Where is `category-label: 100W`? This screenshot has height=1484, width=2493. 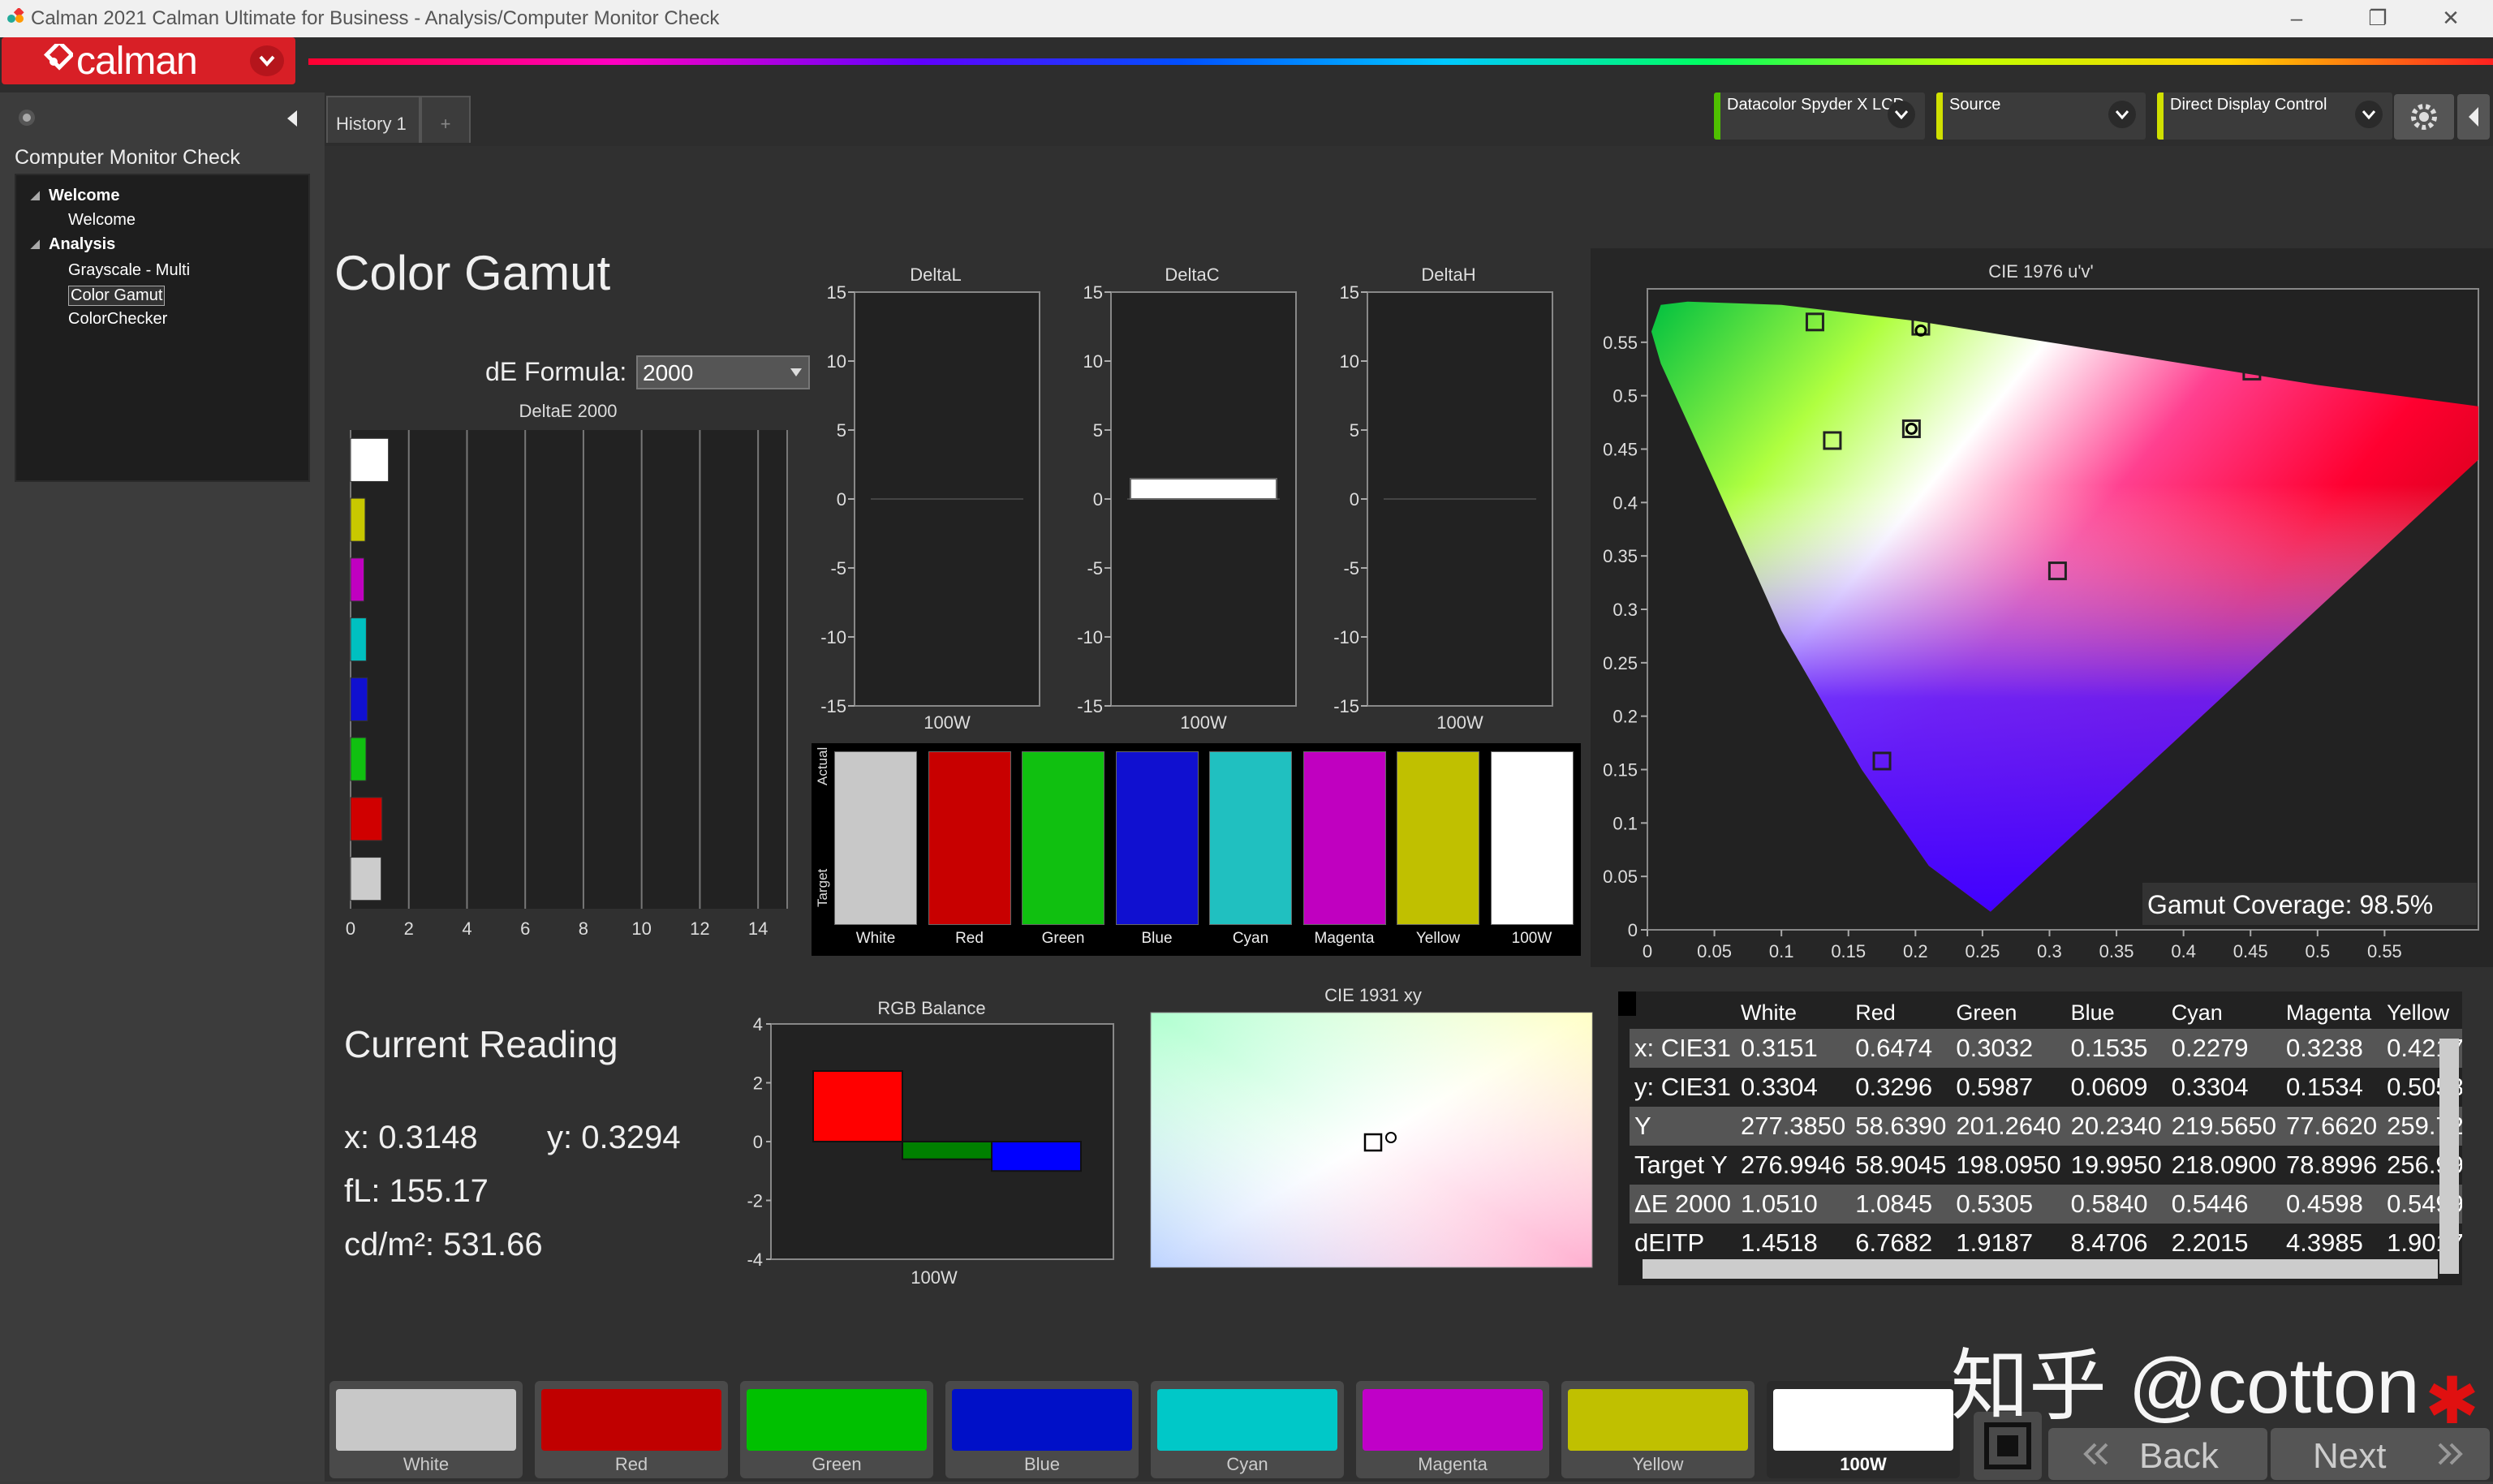
category-label: 100W is located at coordinates (947, 722).